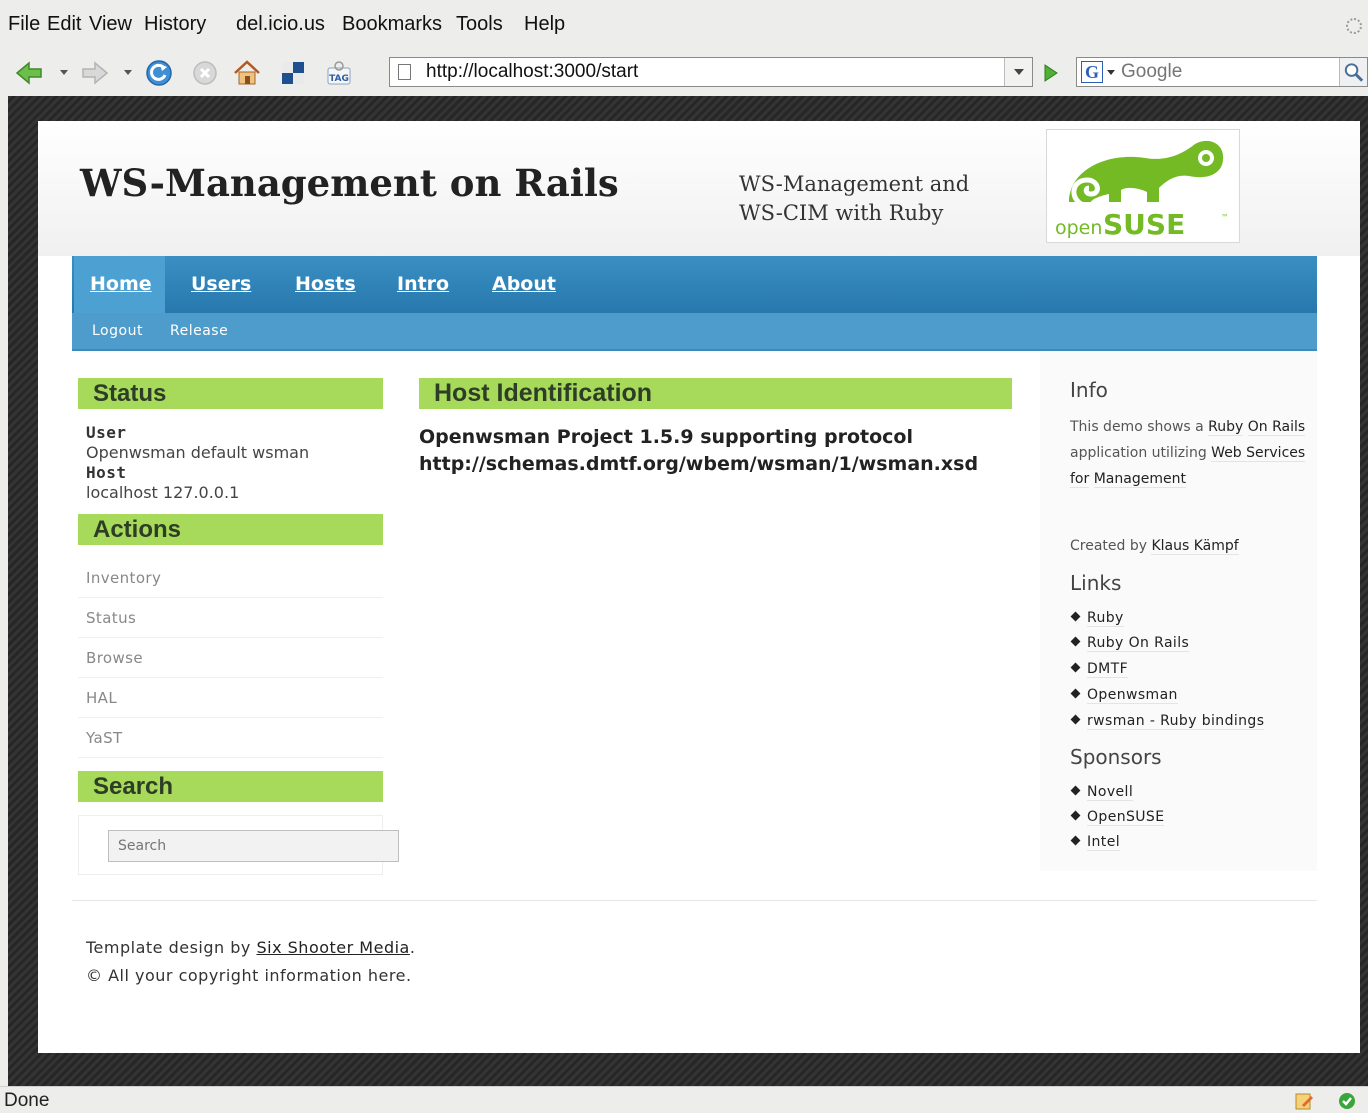  I want to click on logout-link: Logout, so click(117, 331).